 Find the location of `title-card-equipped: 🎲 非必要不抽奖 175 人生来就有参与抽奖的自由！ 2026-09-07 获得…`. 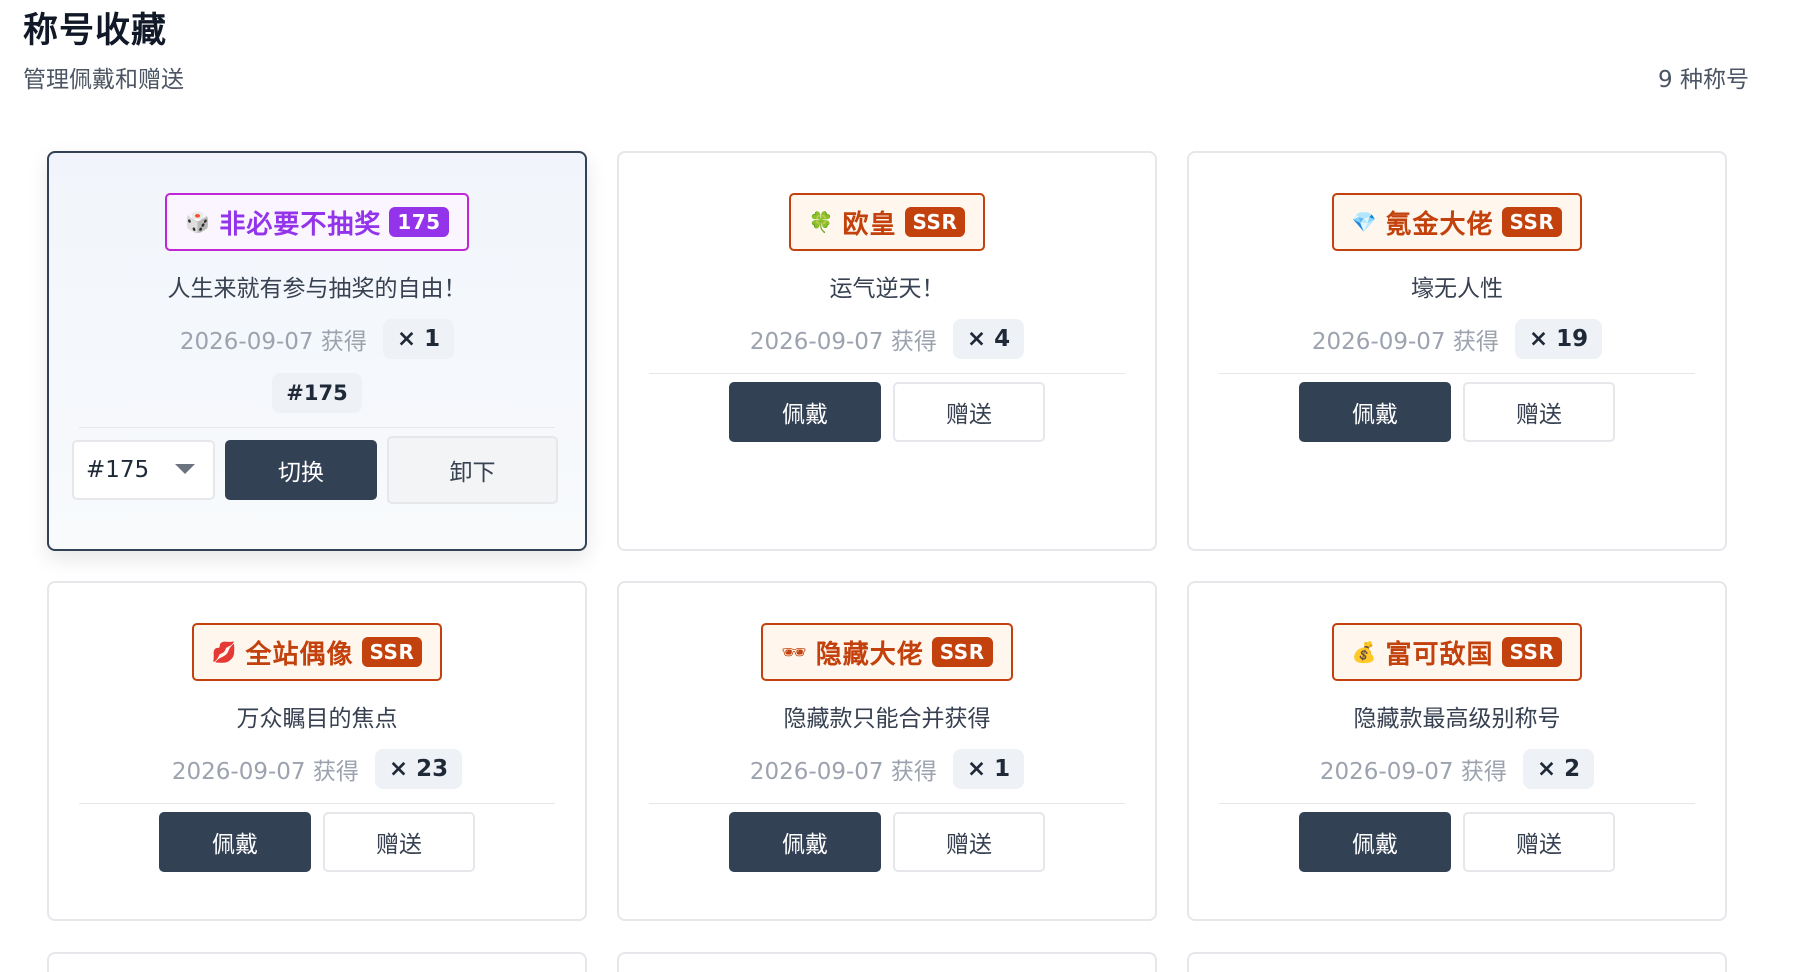

title-card-equipped: 🎲 非必要不抽奖 175 人生来就有参与抽奖的自由！ 2026-09-07 获得… is located at coordinates (317, 351).